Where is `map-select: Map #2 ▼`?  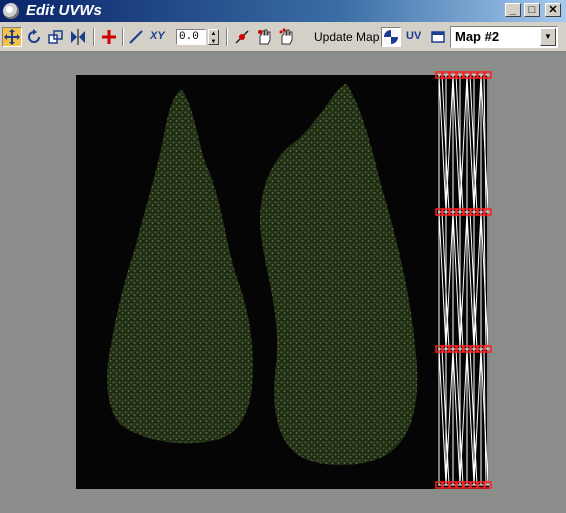
map-select: Map #2 ▼ is located at coordinates (504, 37).